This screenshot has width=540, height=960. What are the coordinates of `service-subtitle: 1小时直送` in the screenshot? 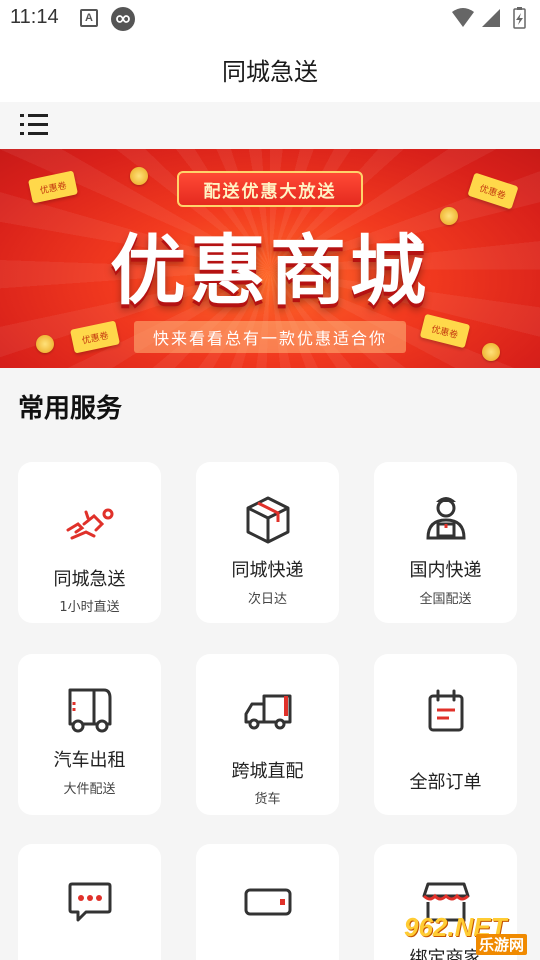 It's located at (89, 607).